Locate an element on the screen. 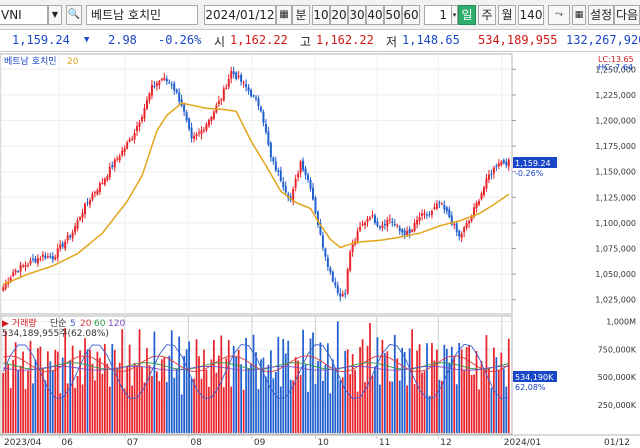 This screenshot has height=448, width=640. next-button: 다음 is located at coordinates (627, 15).